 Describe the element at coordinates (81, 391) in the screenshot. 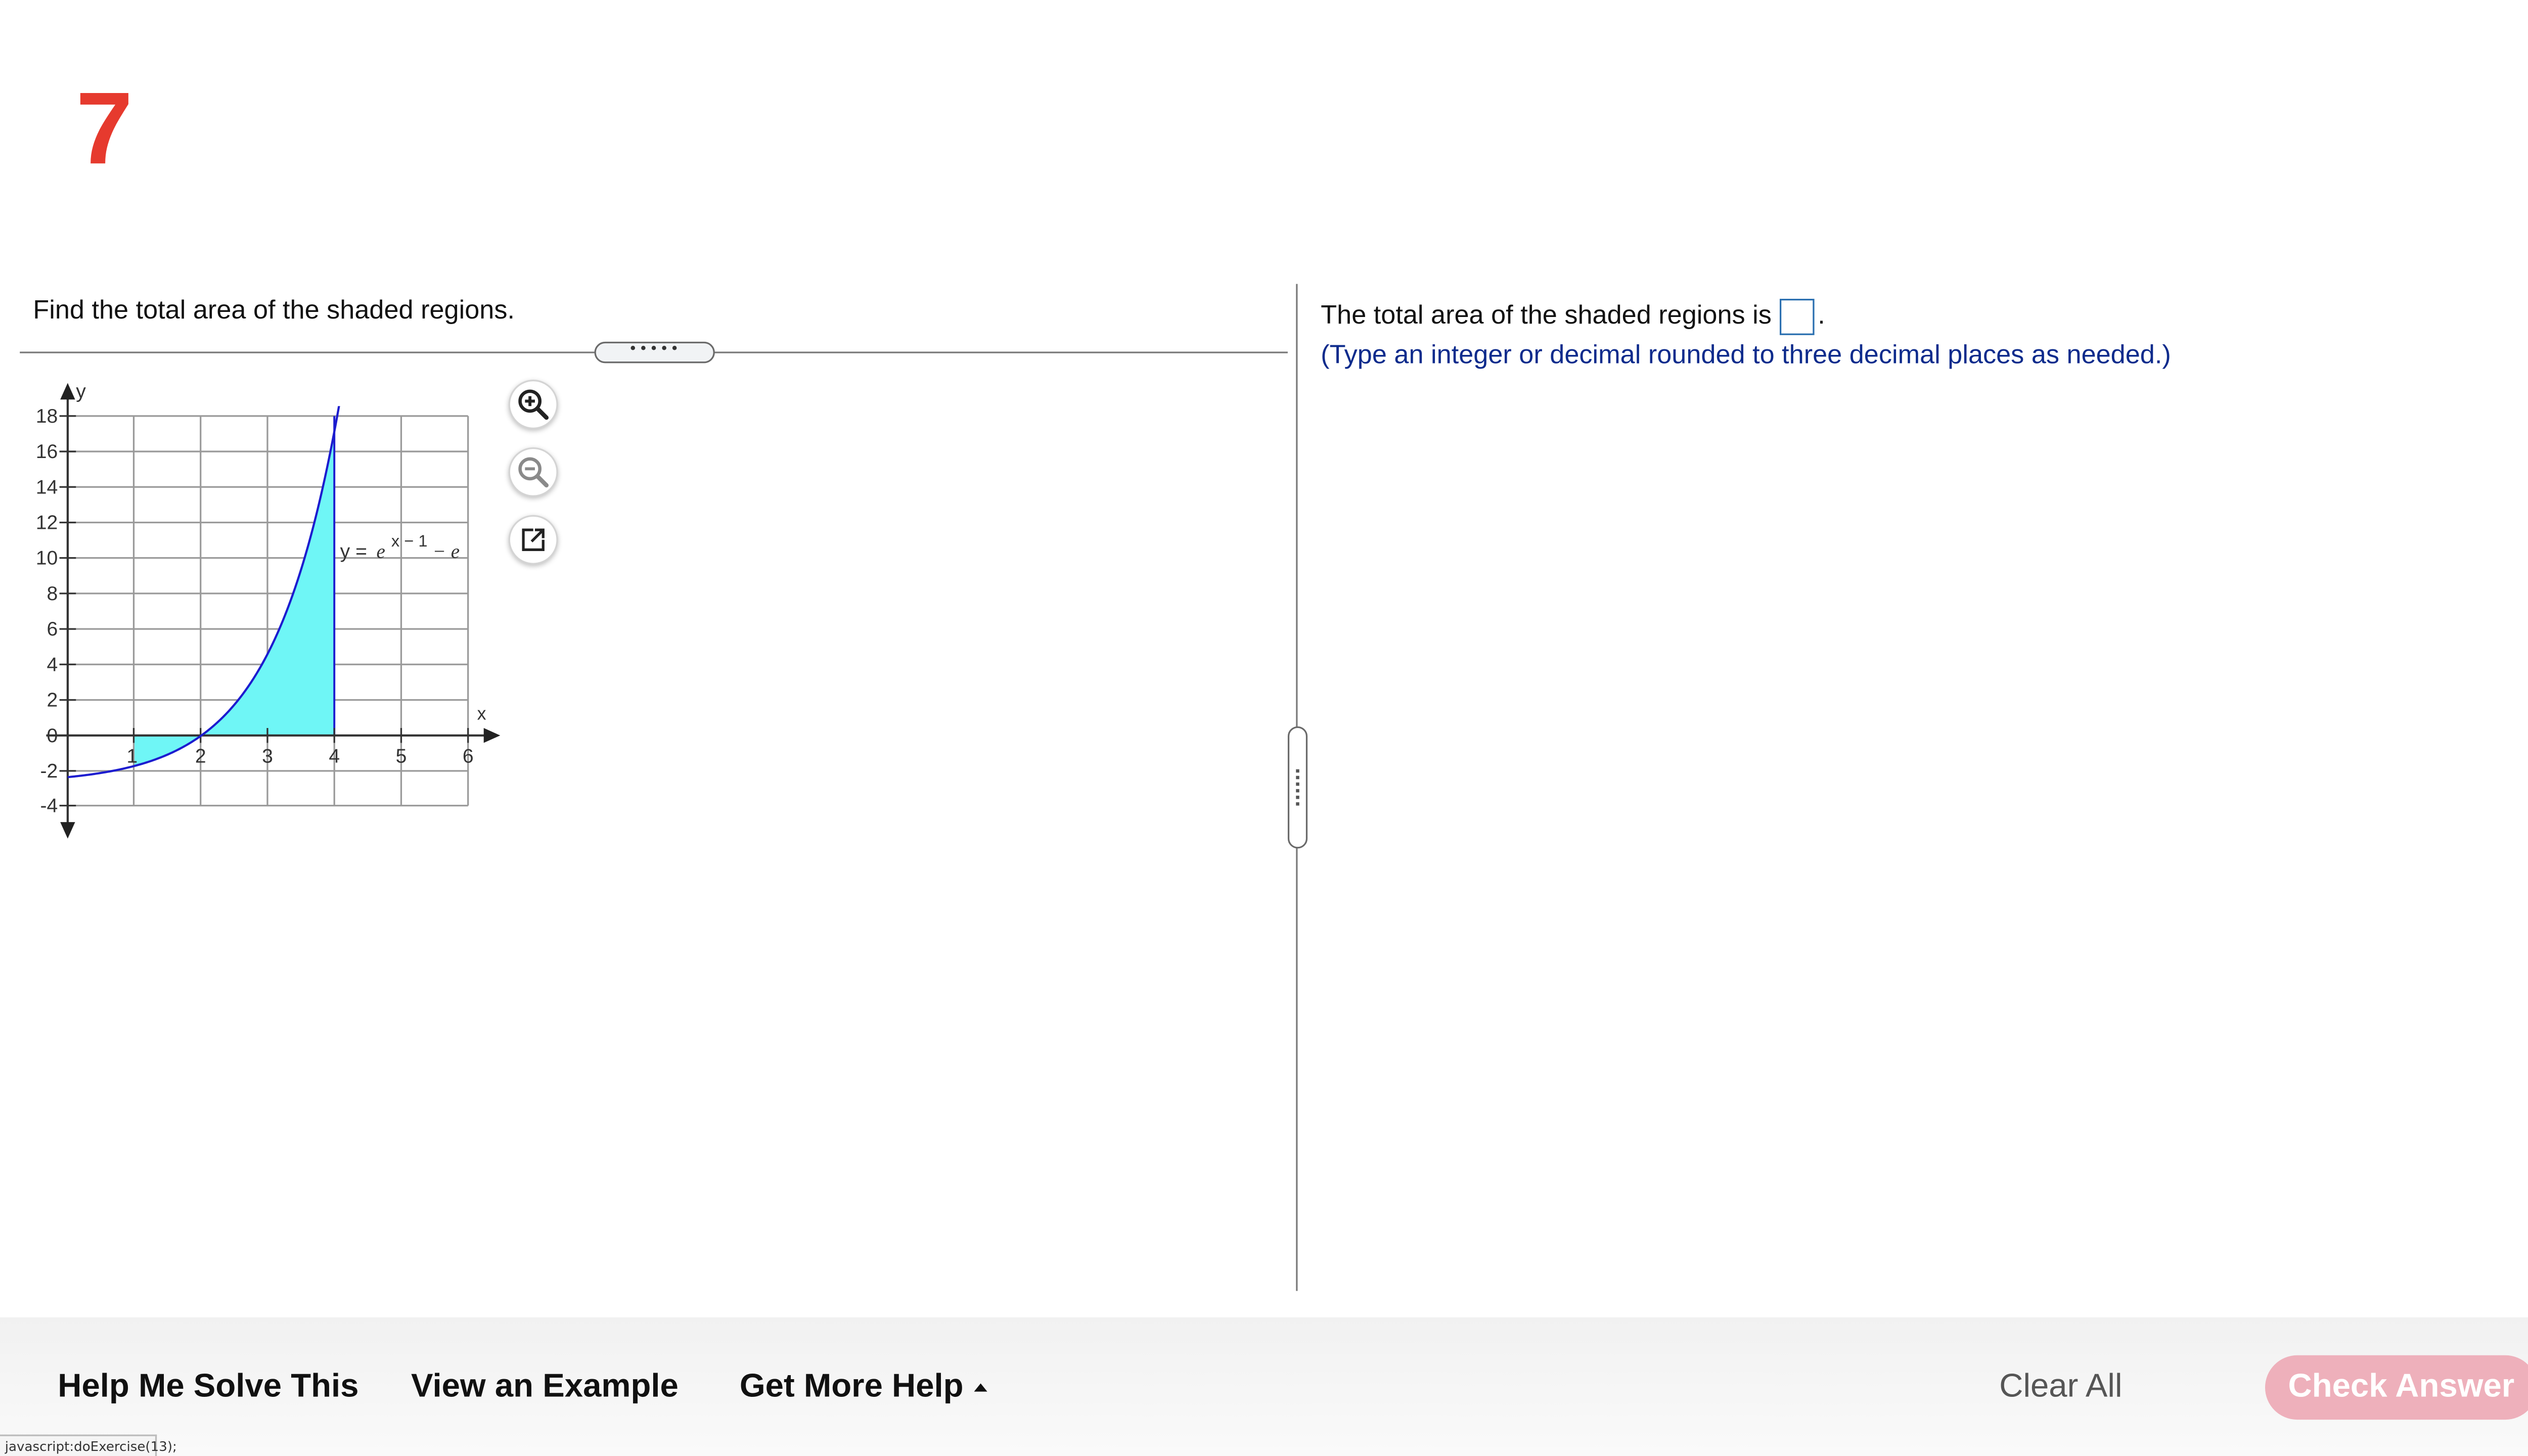

I see `y-axis-label: y` at that location.